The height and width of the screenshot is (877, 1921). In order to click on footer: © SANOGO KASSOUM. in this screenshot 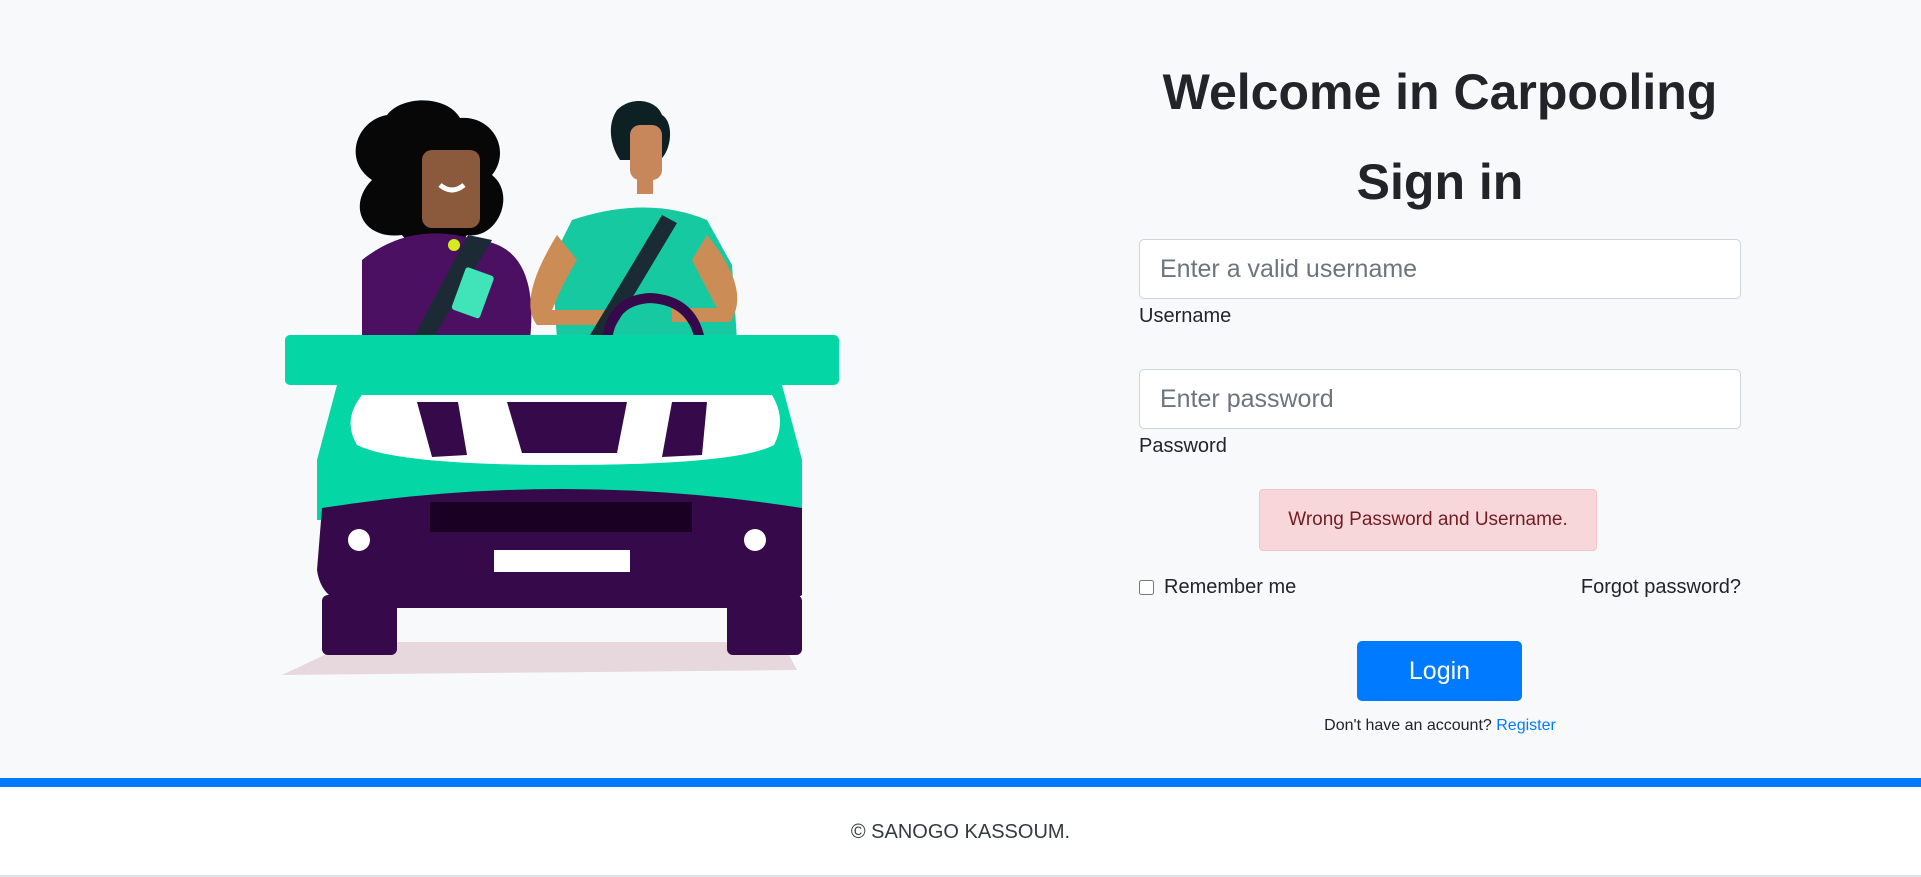, I will do `click(960, 827)`.